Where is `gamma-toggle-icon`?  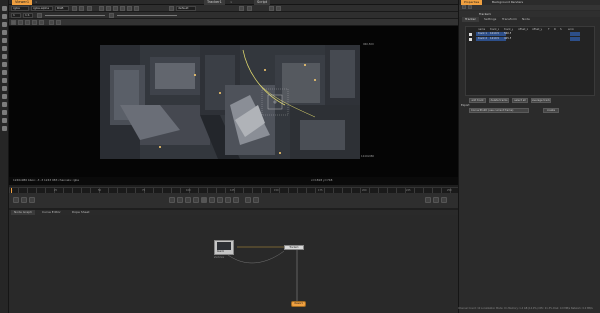
gamma-toggle-icon is located at coordinates (111, 15).